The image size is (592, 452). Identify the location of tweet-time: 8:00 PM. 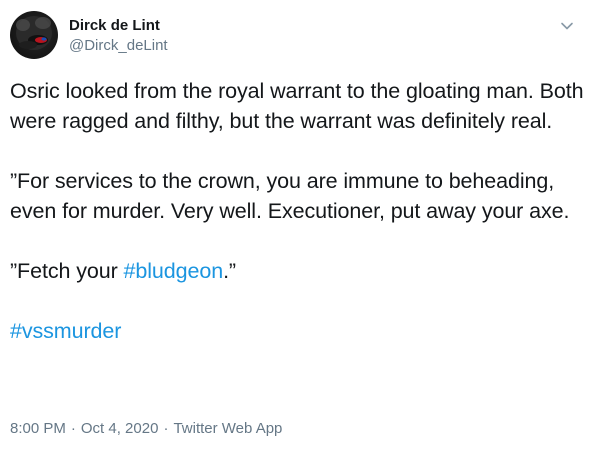
(38, 428).